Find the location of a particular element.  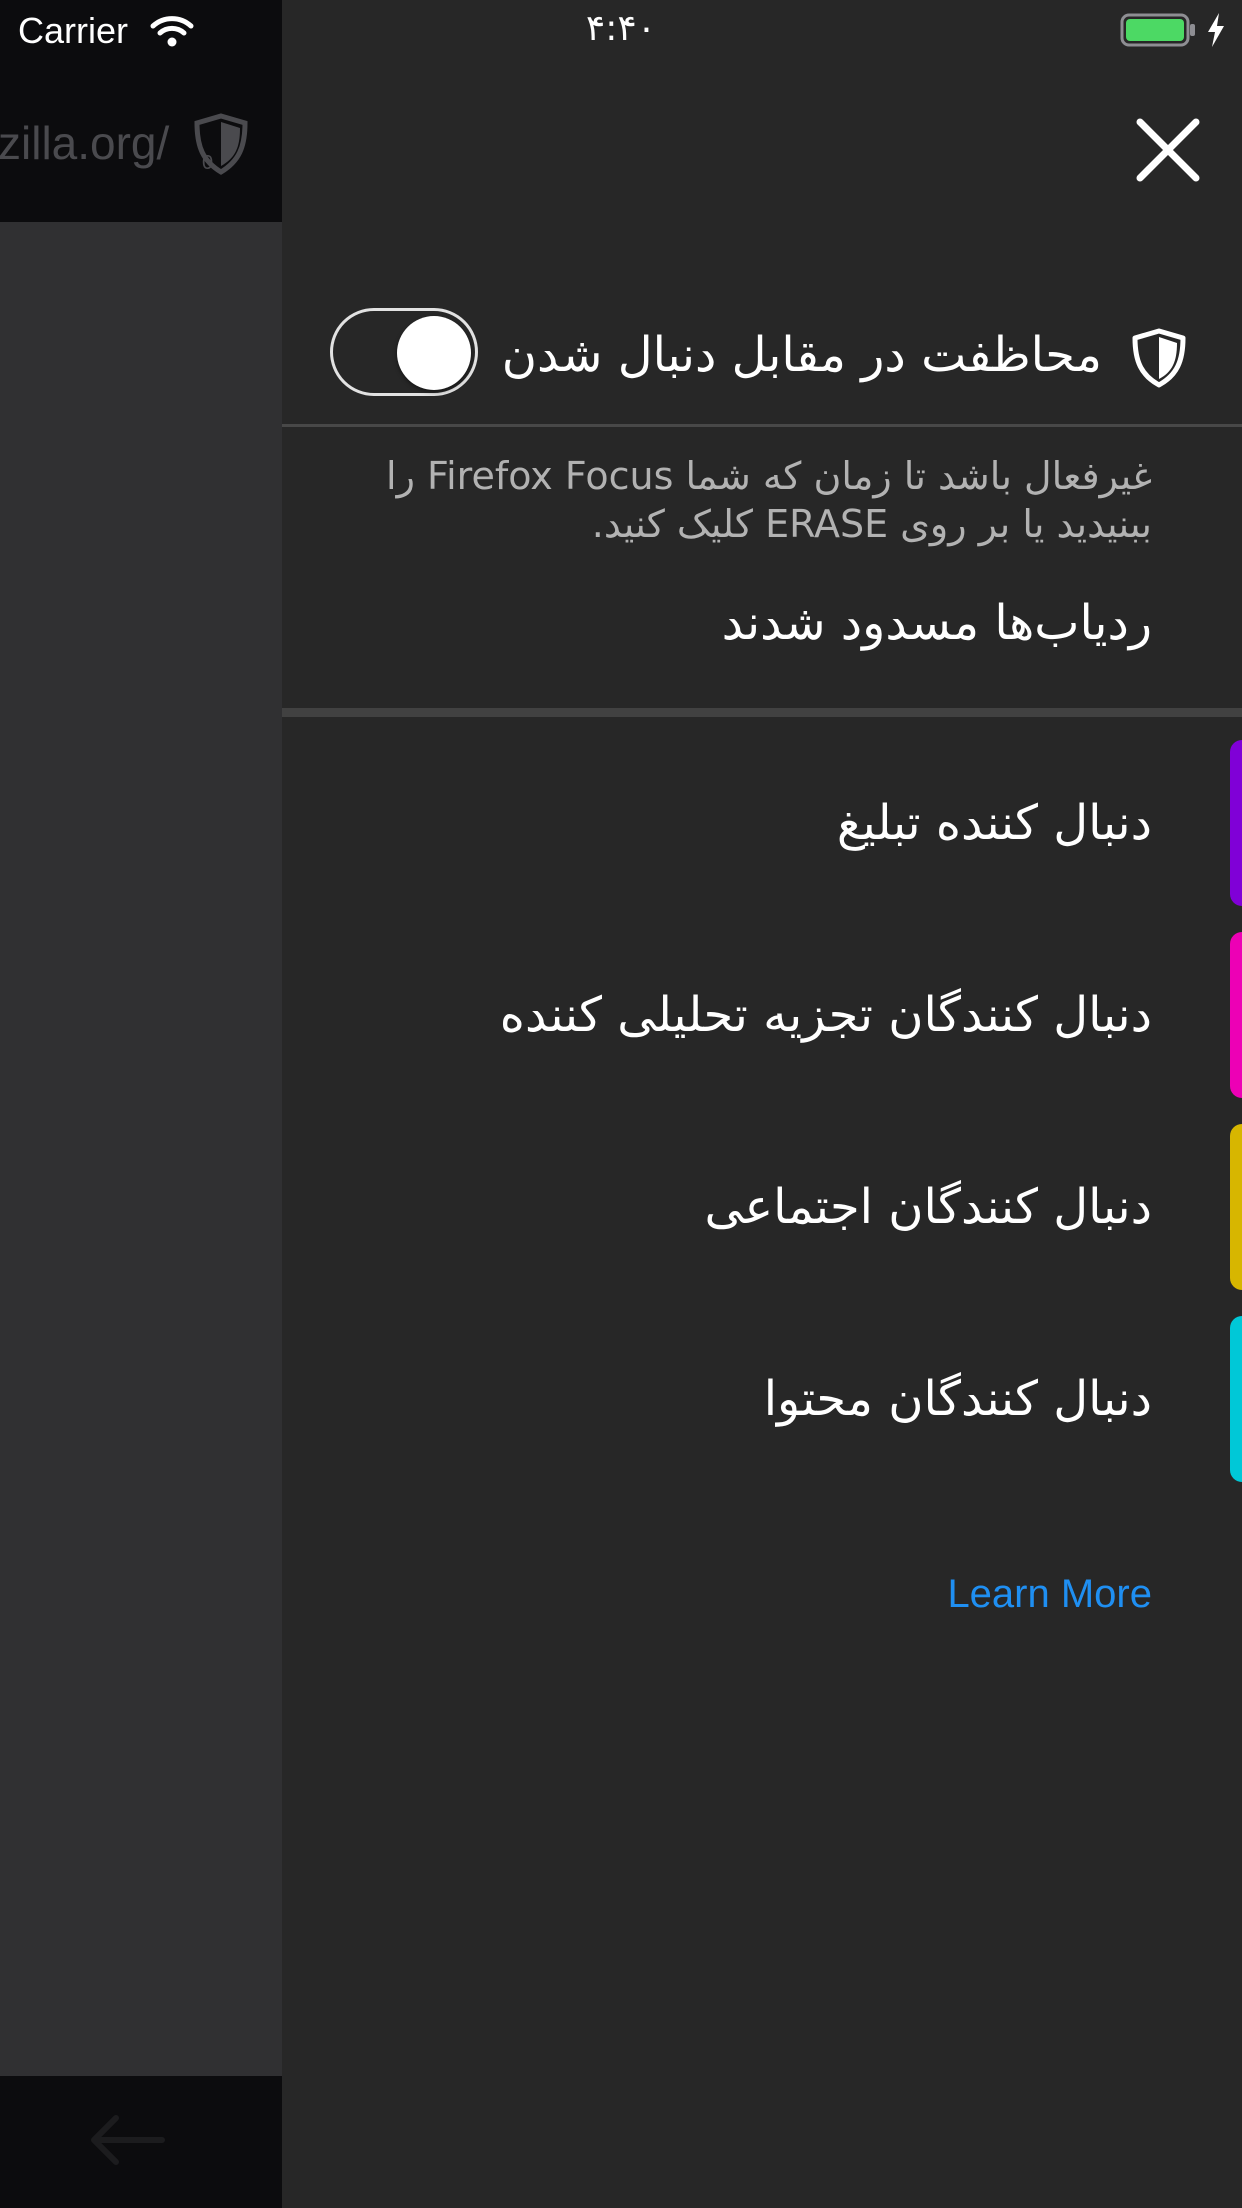

learn-more-link: Learn More is located at coordinates (1049, 1594).